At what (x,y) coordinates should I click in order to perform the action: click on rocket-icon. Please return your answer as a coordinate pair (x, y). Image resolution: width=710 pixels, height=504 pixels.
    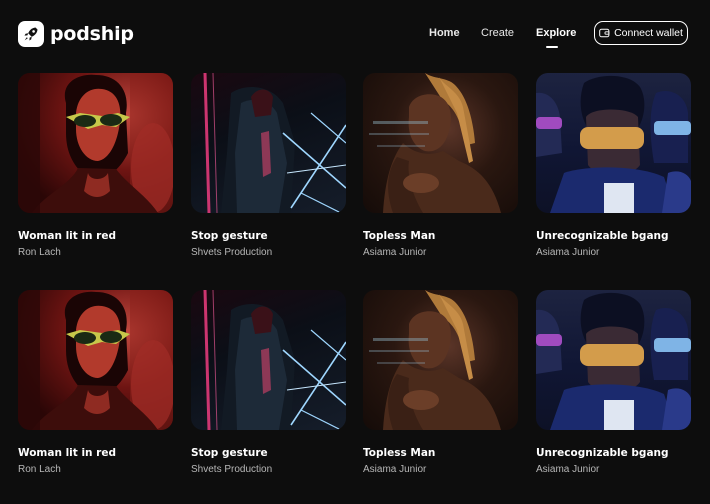
    Looking at the image, I should click on (31, 34).